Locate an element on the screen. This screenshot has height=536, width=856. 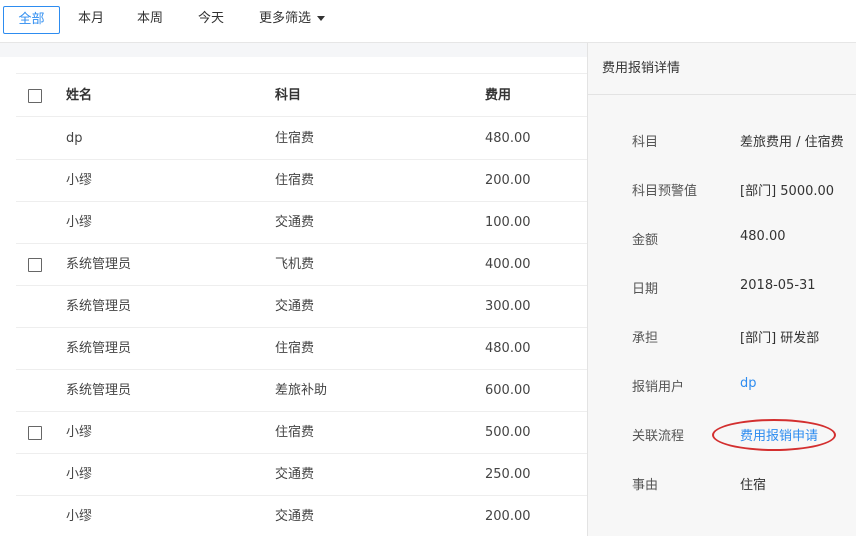
highlight-annotation is located at coordinates (774, 435).